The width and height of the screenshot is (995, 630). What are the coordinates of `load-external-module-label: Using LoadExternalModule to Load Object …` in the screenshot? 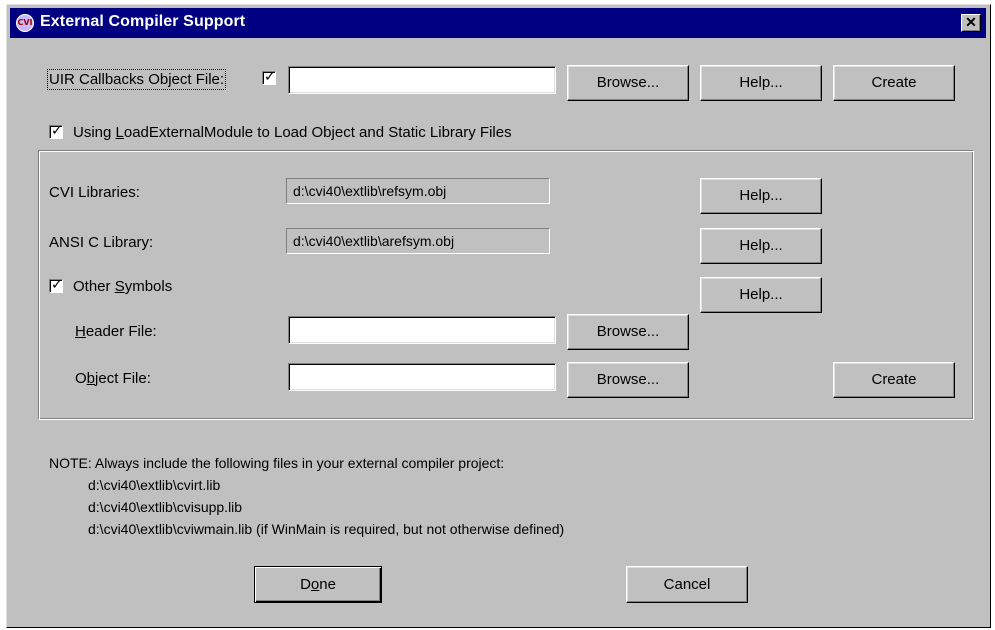 It's located at (292, 132).